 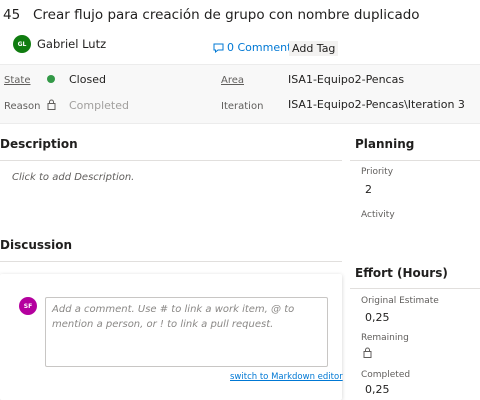 What do you see at coordinates (71, 44) in the screenshot?
I see `owner-name: Gabriel Lutz` at bounding box center [71, 44].